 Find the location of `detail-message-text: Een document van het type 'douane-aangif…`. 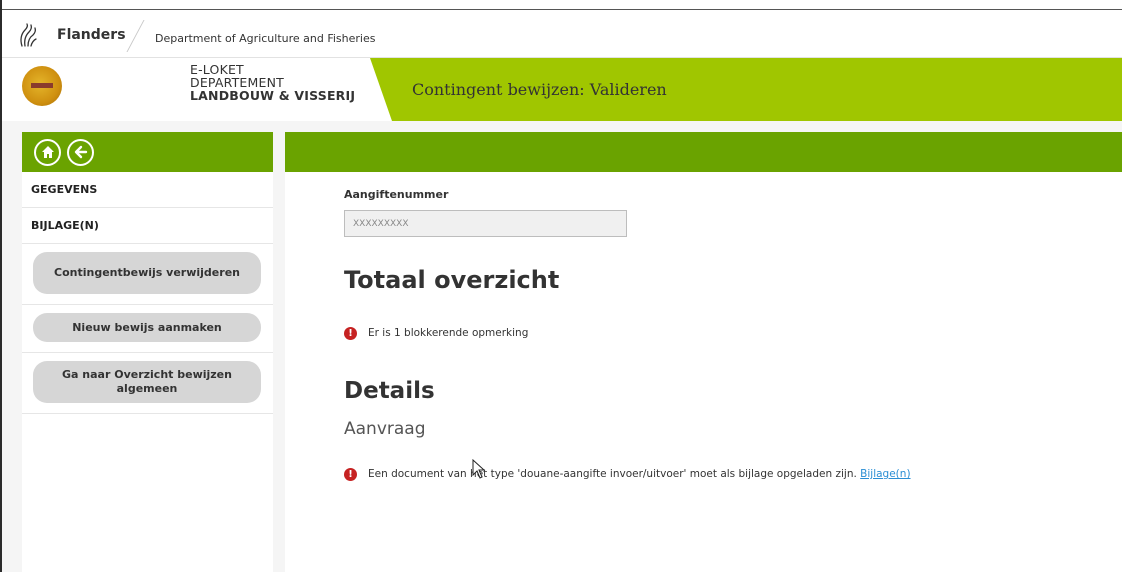

detail-message-text: Een document van het type 'douane-aangif… is located at coordinates (612, 474).